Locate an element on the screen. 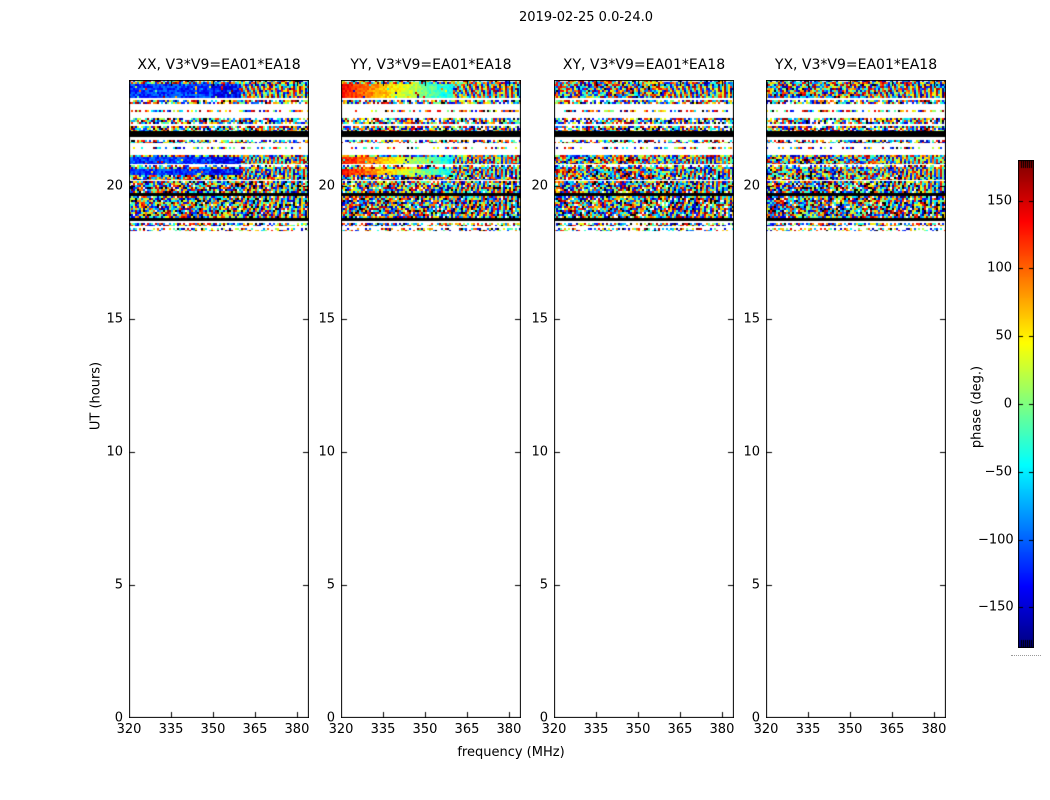 This screenshot has height=800, width=1050. panel-title-xx: XX, V3*V9=EA01*EA18 is located at coordinates (219, 65).